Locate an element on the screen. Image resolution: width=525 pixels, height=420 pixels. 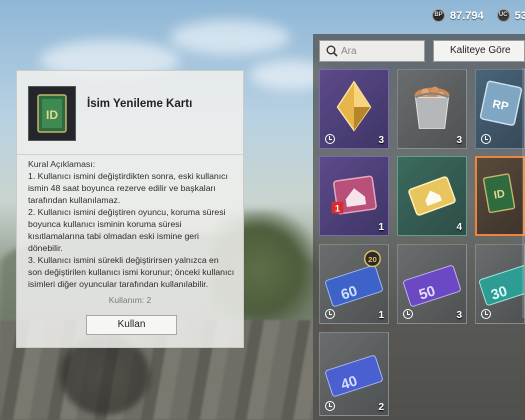
bp-coin-icon: BP is located at coordinates (438, 15).